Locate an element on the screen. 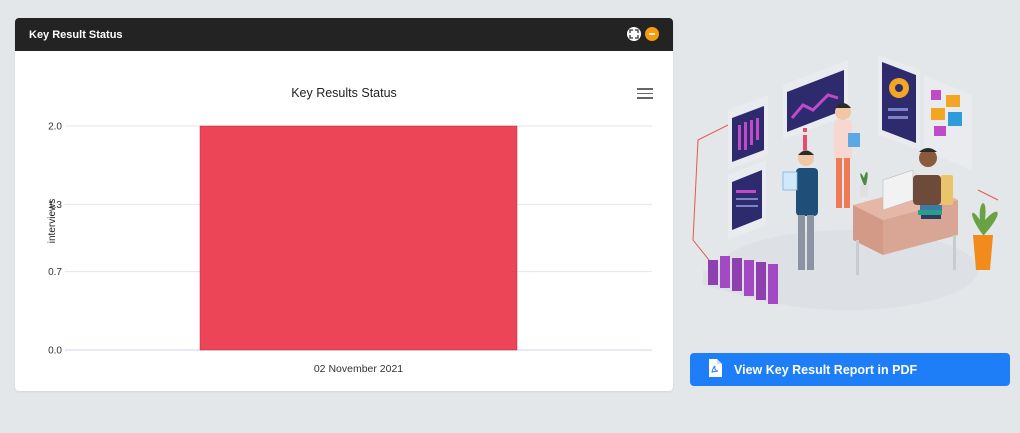 Image resolution: width=1020 pixels, height=433 pixels. panel-header: Key Result Status is located at coordinates (344, 34).